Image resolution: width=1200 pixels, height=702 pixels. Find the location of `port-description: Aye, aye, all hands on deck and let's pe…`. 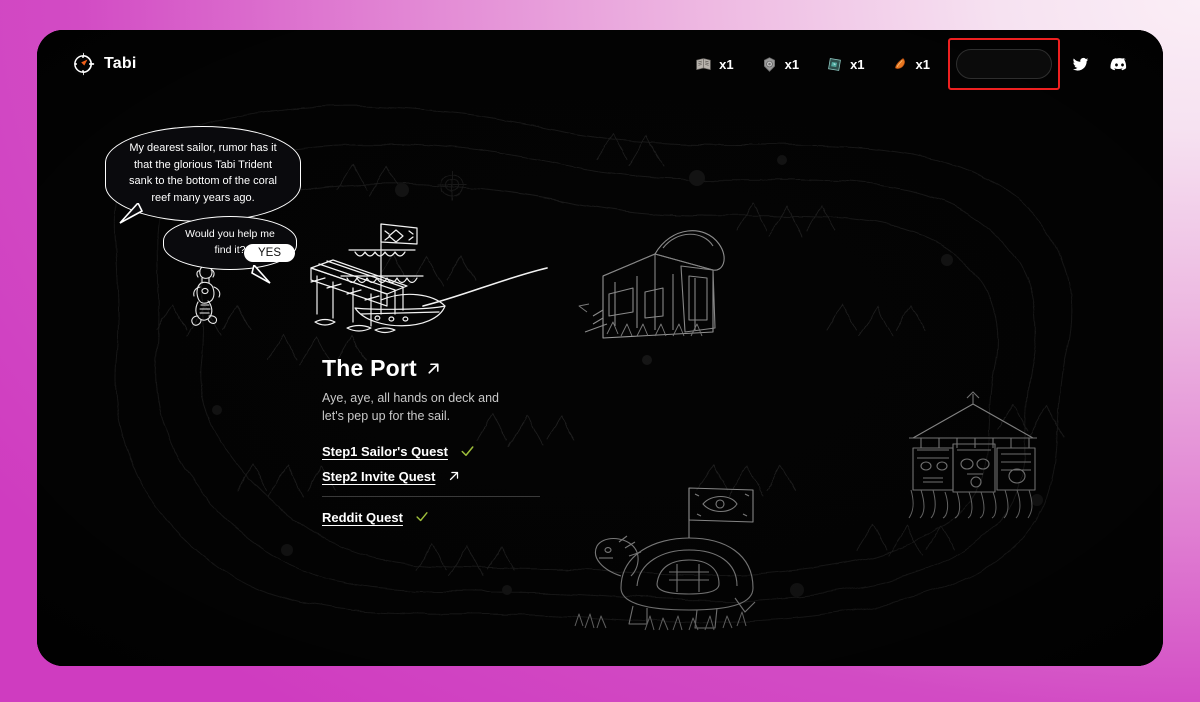

port-description: Aye, aye, all hands on deck and let's pe… is located at coordinates (410, 407).